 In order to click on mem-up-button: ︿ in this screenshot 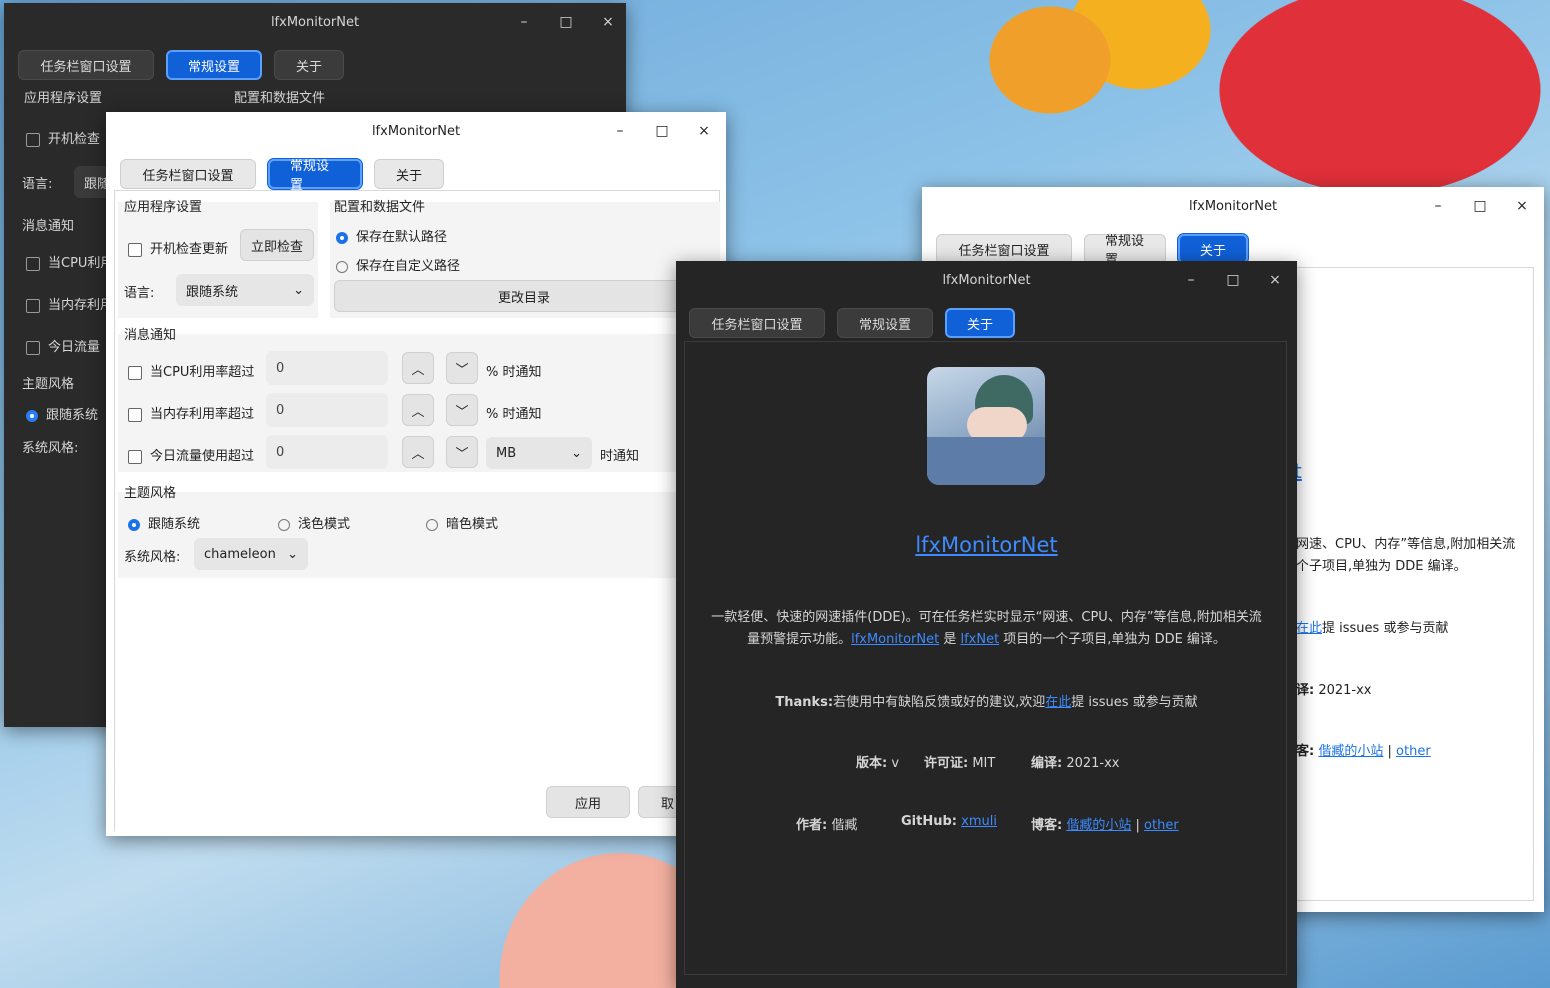, I will do `click(418, 410)`.